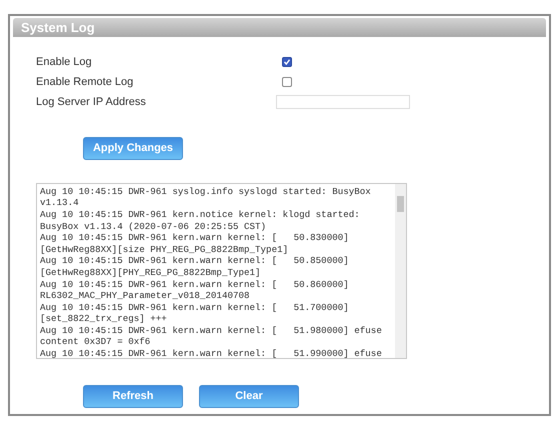 This screenshot has height=426, width=559. Describe the element at coordinates (195, 313) in the screenshot. I see `log-entry: Aug 10 10:45:15 DWR-961 kern.warn kernel: [ 51.700000] [set_8822_trx_regs] +++` at that location.